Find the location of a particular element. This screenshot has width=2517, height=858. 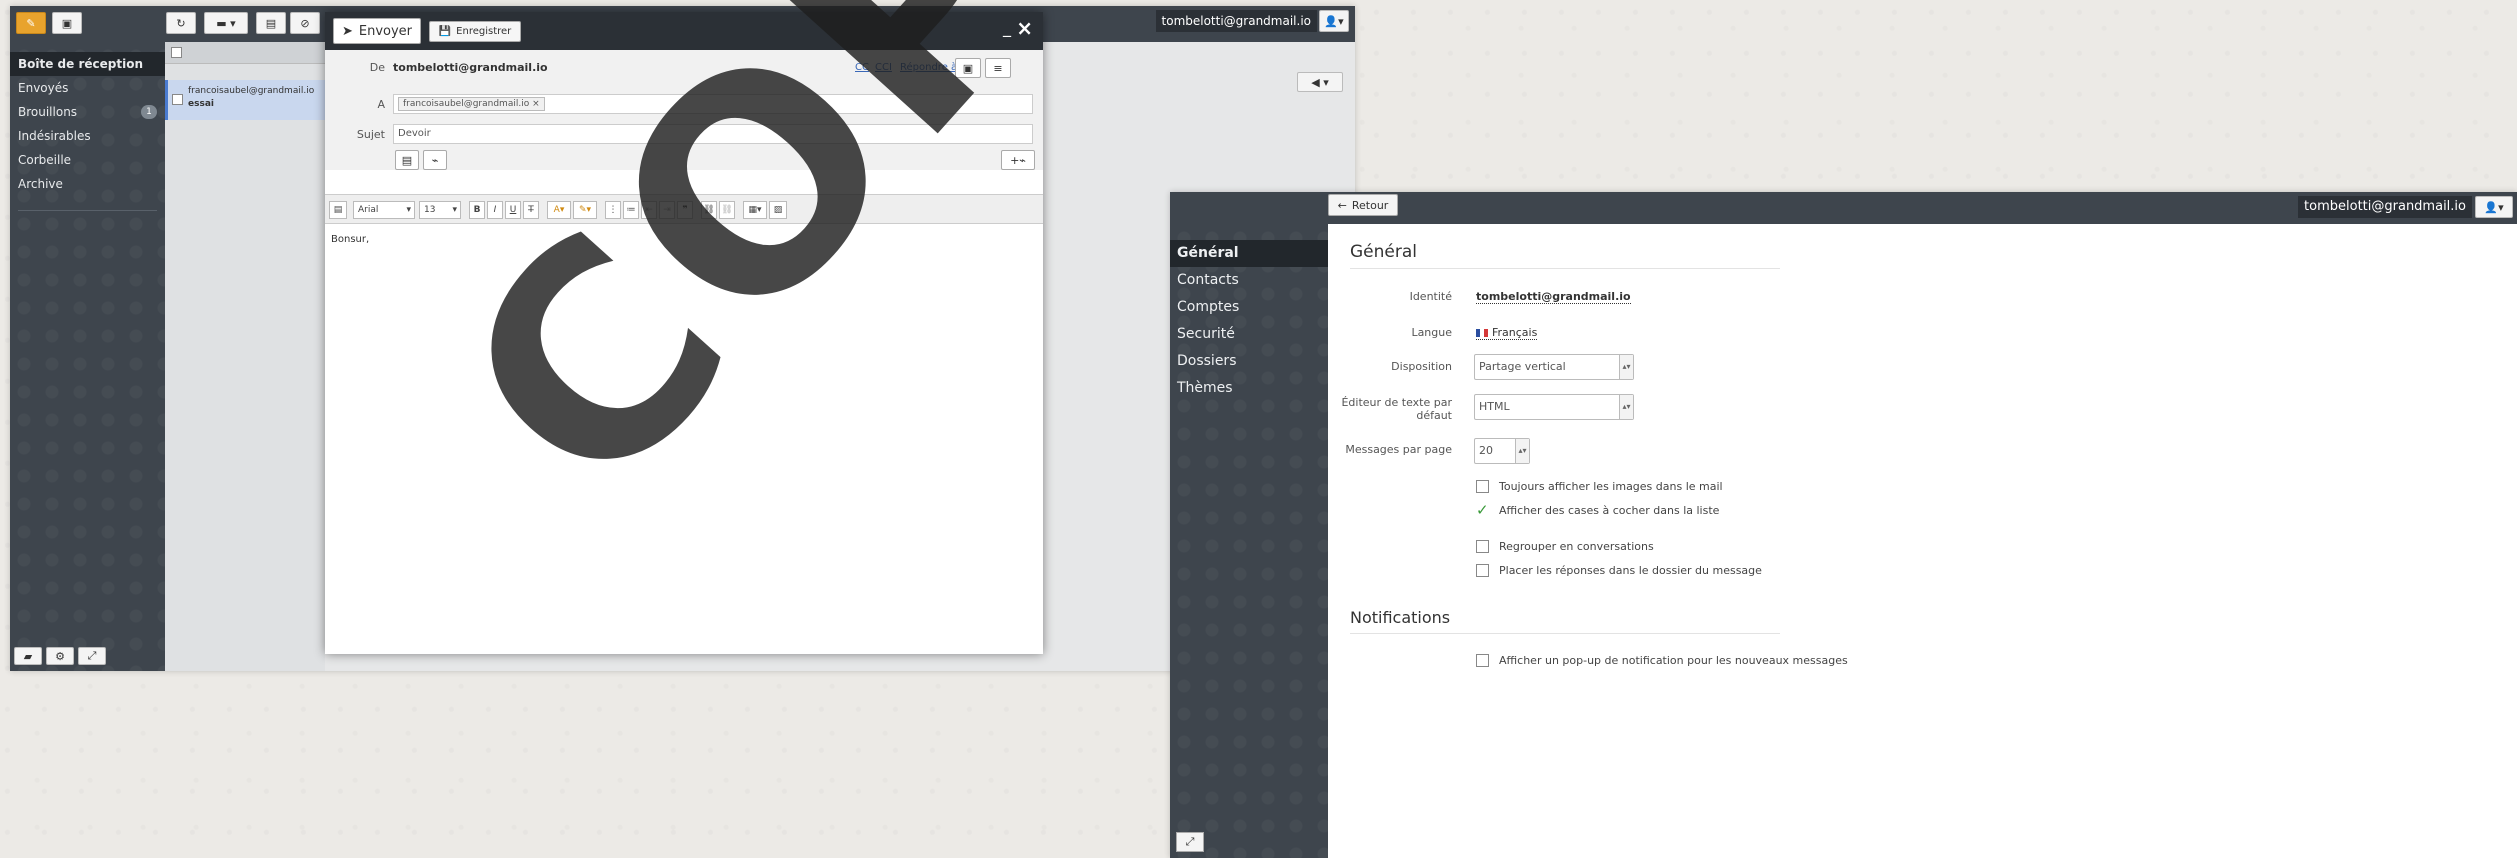

folder-sent: Envoyés is located at coordinates (87, 88).